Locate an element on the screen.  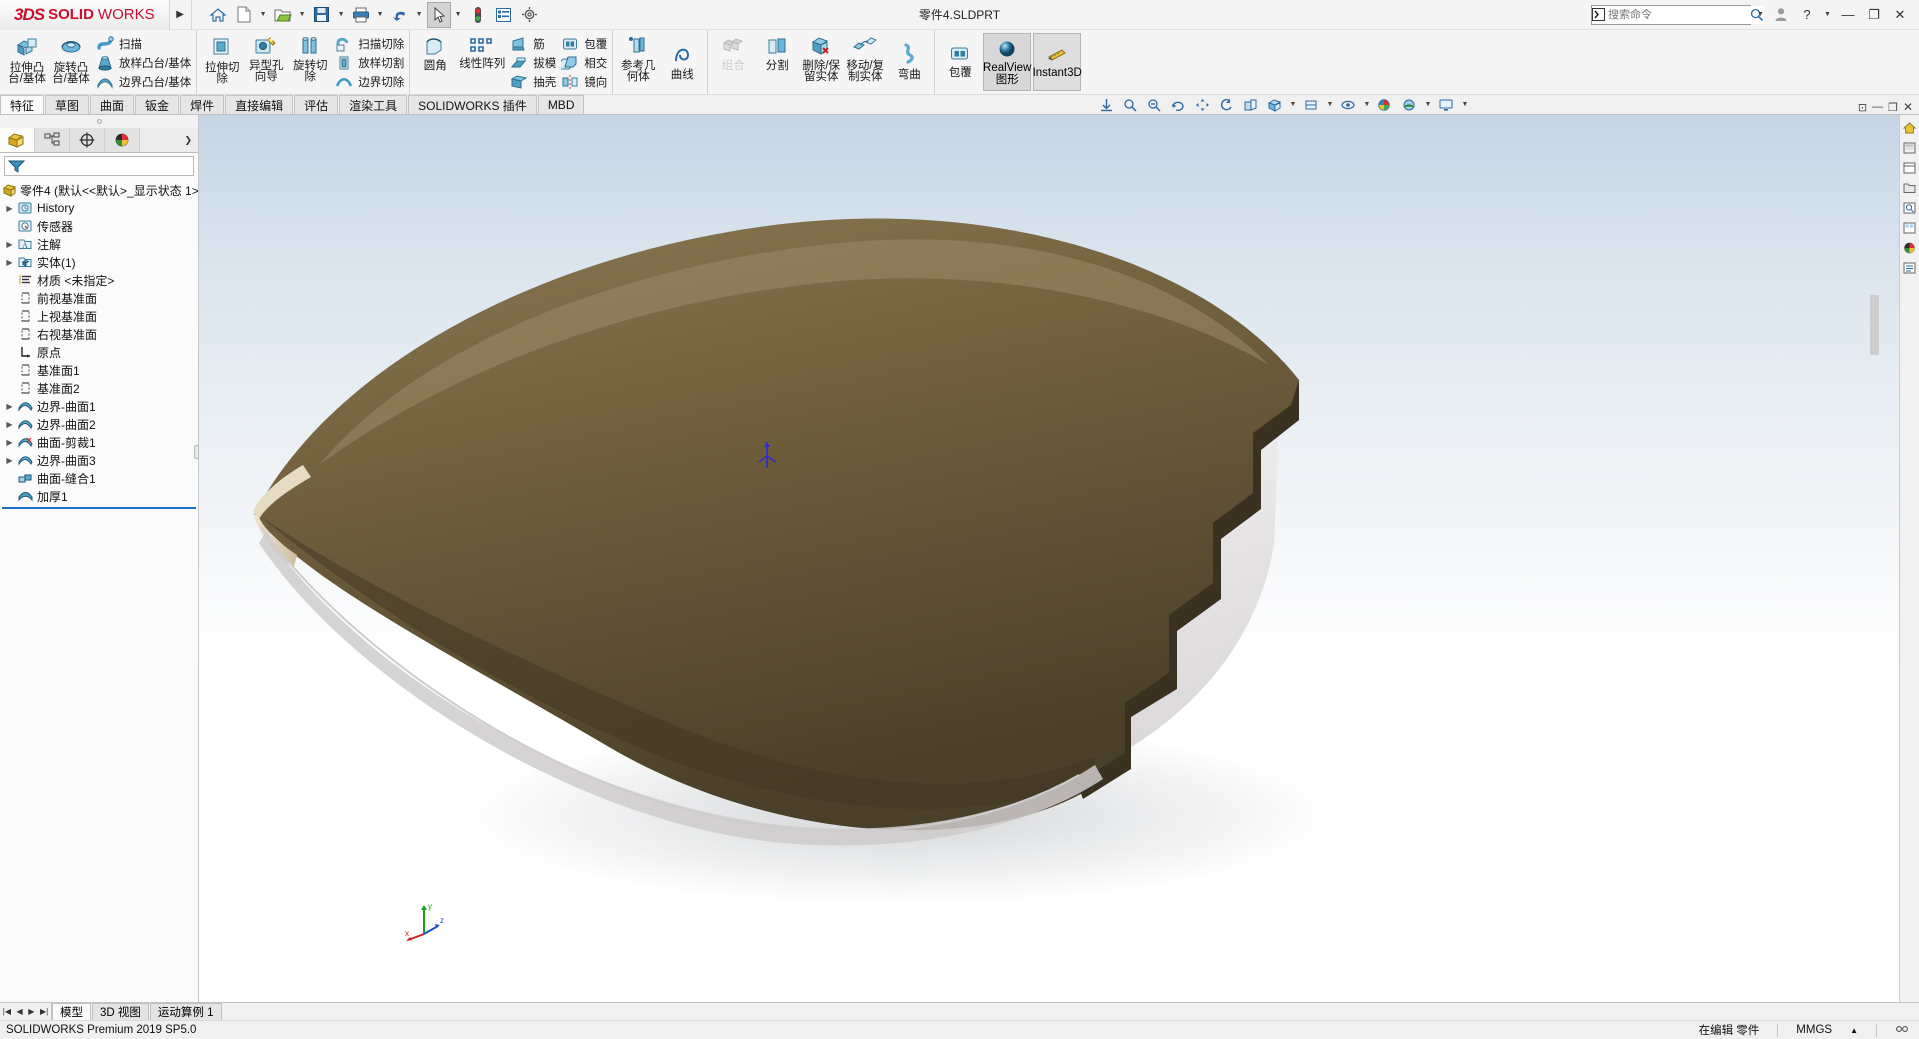
display-style-icon is located at coordinates (1311, 104).